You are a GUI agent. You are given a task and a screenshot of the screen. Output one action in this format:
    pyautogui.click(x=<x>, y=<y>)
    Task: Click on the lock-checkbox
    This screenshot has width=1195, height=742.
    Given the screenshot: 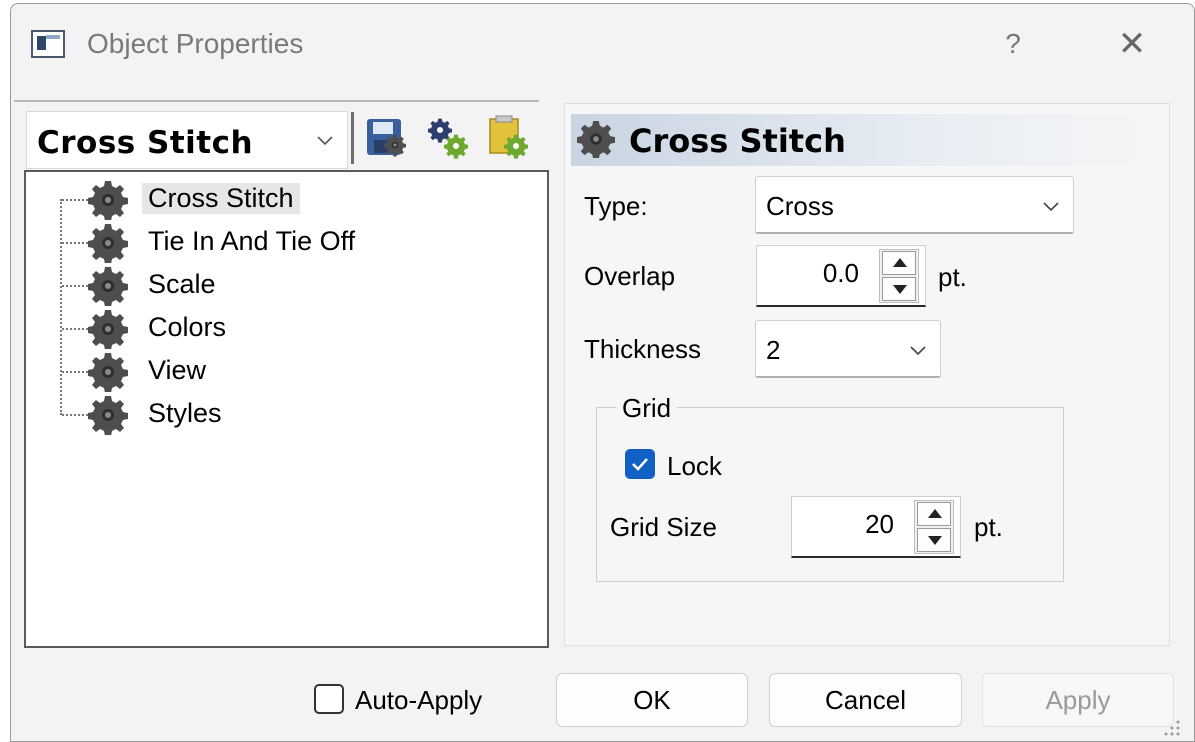 What is the action you would take?
    pyautogui.click(x=640, y=464)
    